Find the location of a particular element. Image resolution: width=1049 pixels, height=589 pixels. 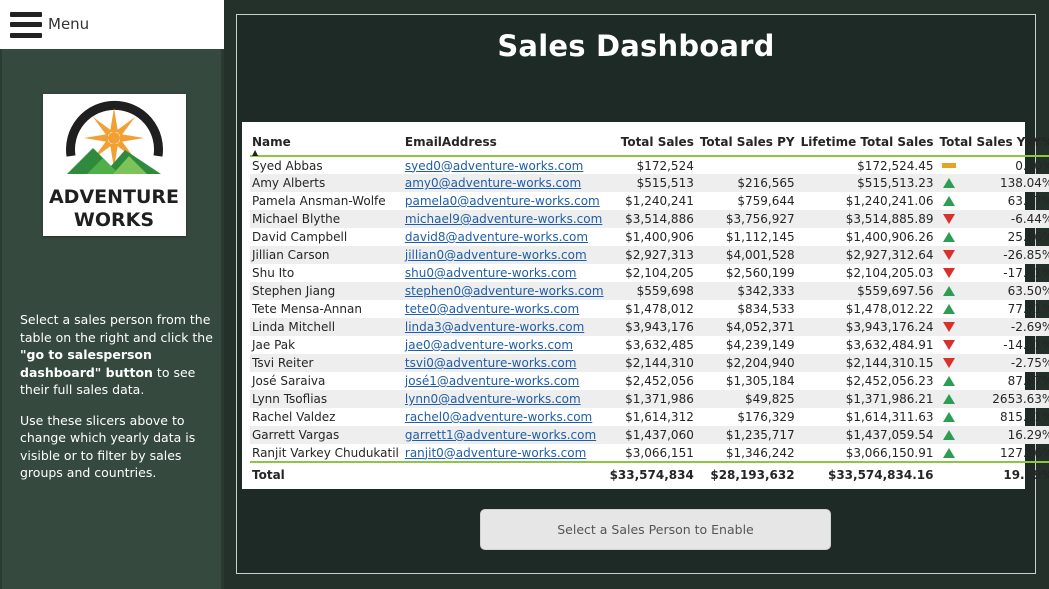

cell-email: josé1@adventure-works.com is located at coordinates (505, 381).